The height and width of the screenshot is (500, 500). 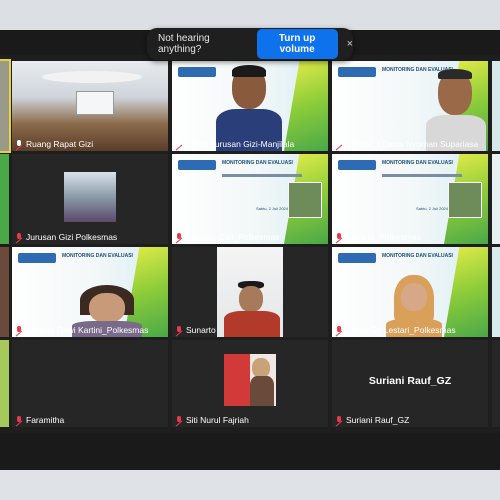 I want to click on toolbar-separator, so click(x=250, y=462).